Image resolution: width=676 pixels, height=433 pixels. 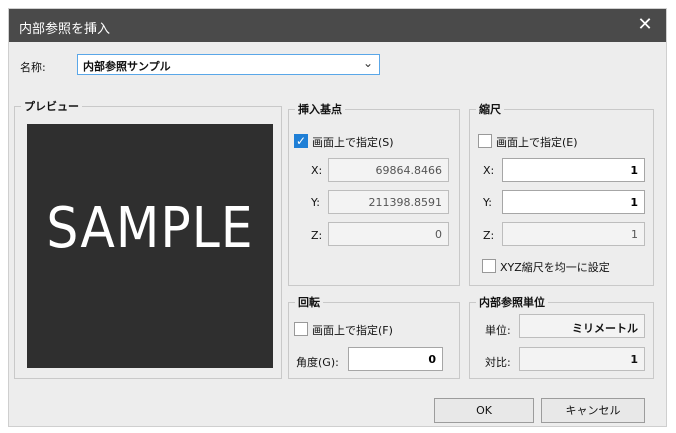 What do you see at coordinates (317, 235) in the screenshot?
I see `insert-z-label: Z:` at bounding box center [317, 235].